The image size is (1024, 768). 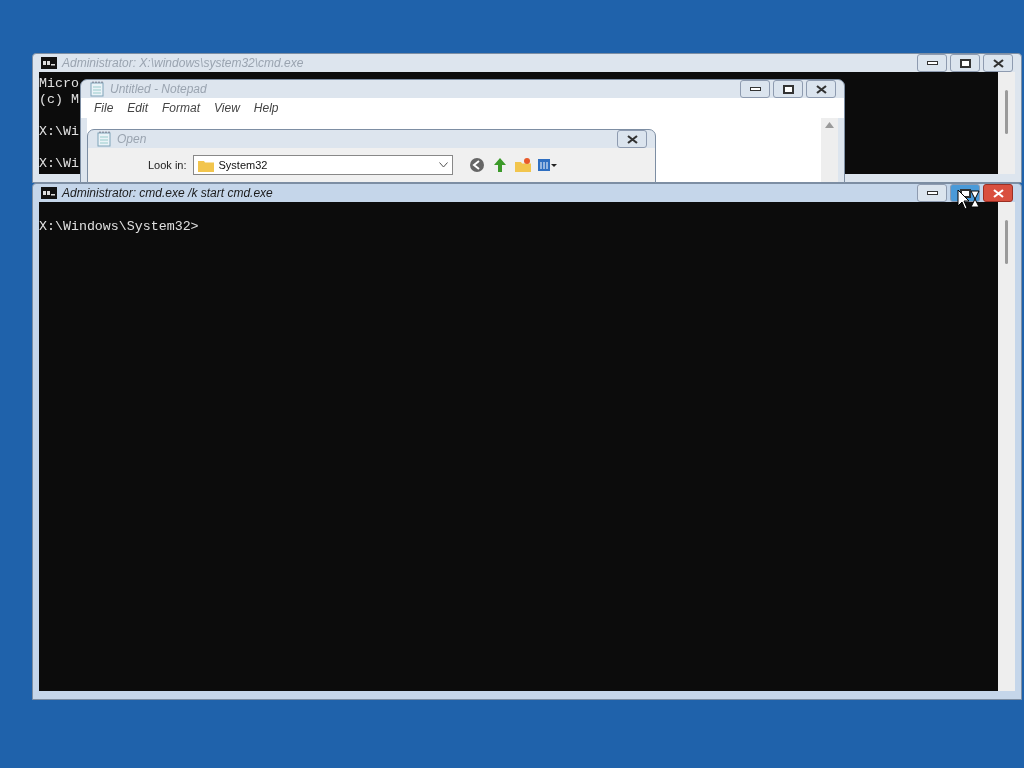 What do you see at coordinates (522, 165) in the screenshot?
I see `new-folder-icon` at bounding box center [522, 165].